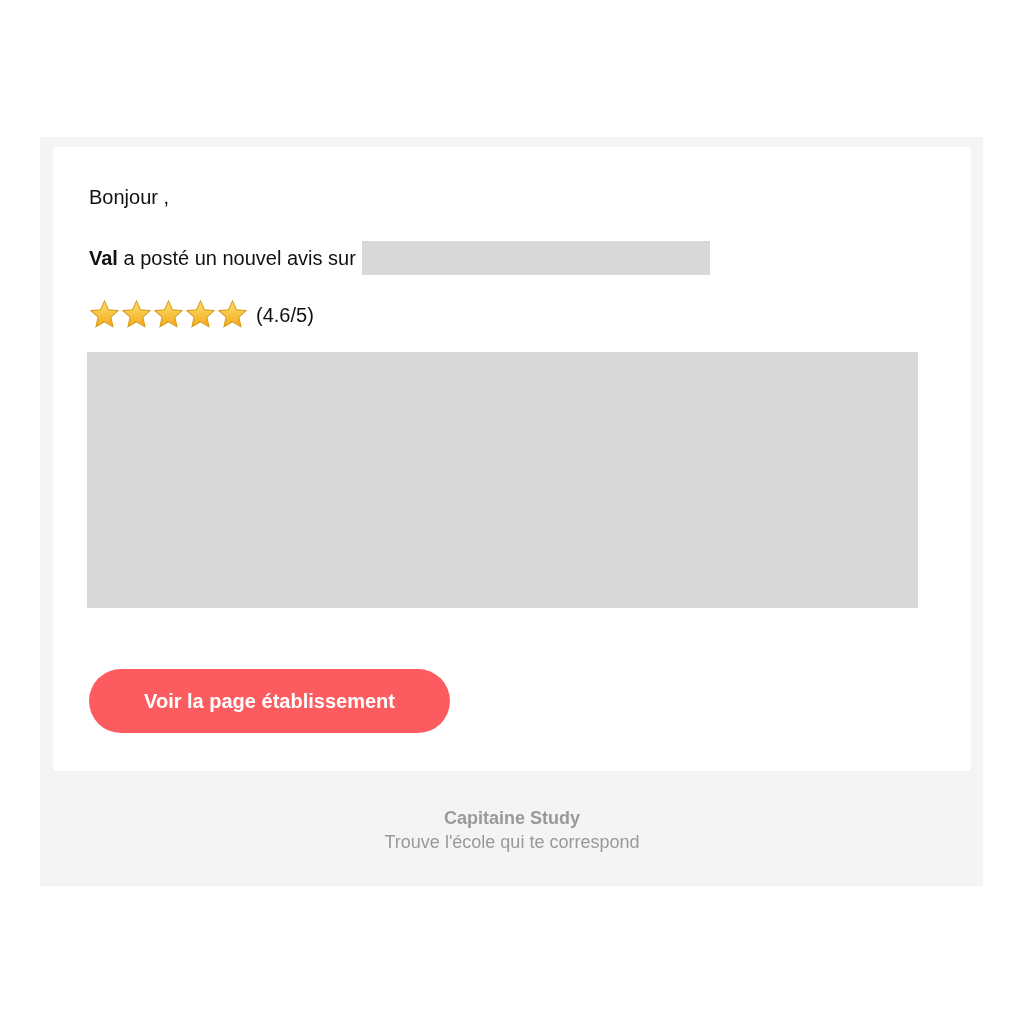 The width and height of the screenshot is (1024, 1024). What do you see at coordinates (130, 197) in the screenshot?
I see `greeting-text: Bonjour ,` at bounding box center [130, 197].